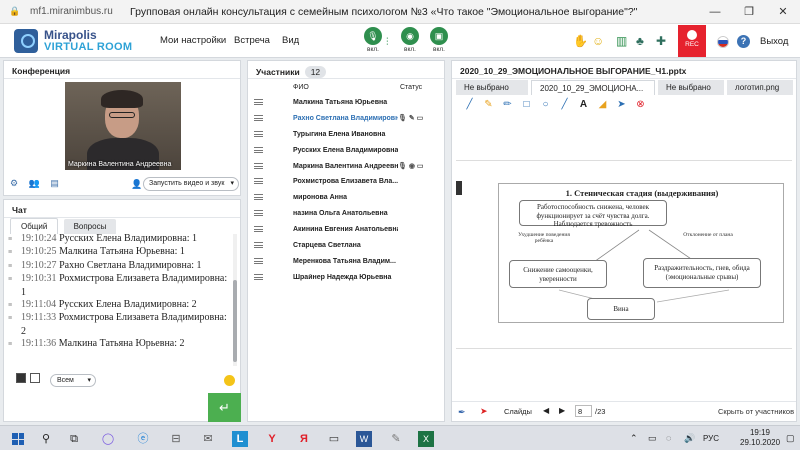 This screenshot has height=450, width=800. I want to click on participants-layout-icon: ♣, so click(640, 41).